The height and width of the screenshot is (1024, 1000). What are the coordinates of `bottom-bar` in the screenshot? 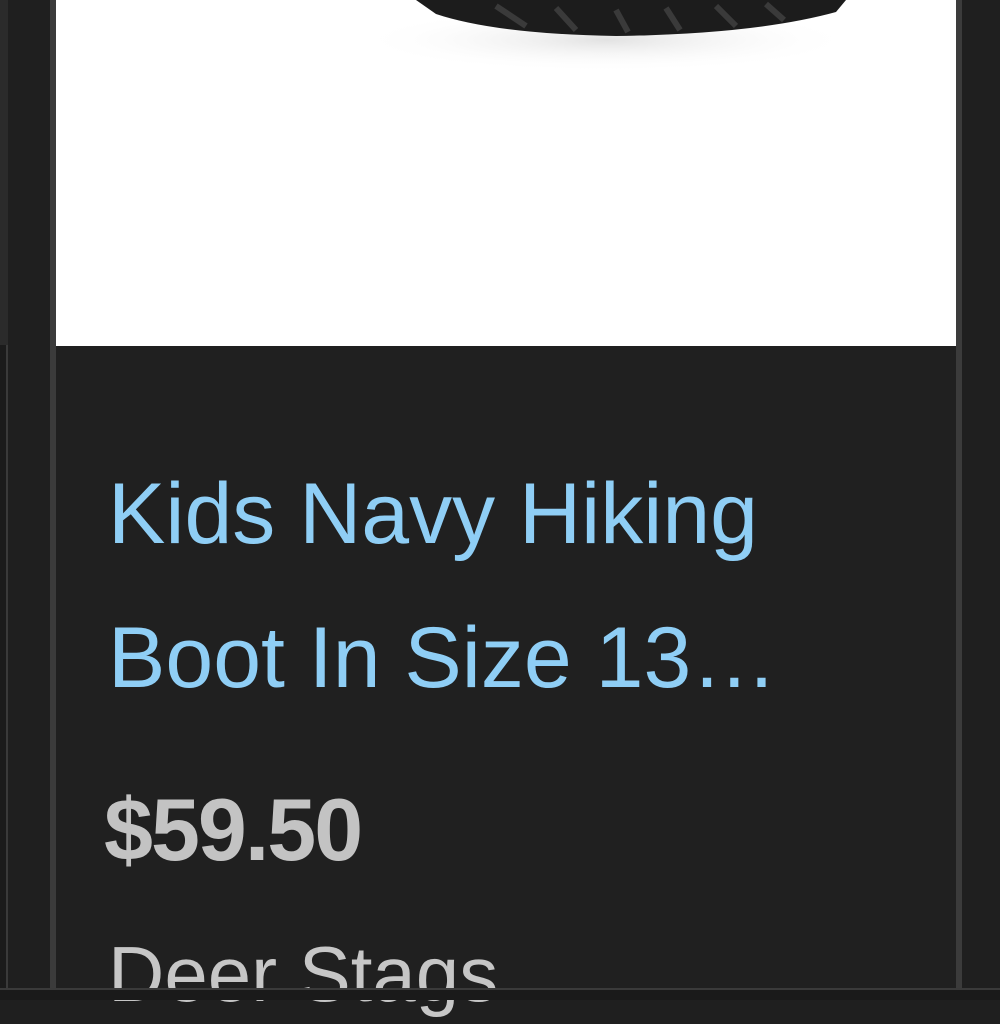 It's located at (500, 994).